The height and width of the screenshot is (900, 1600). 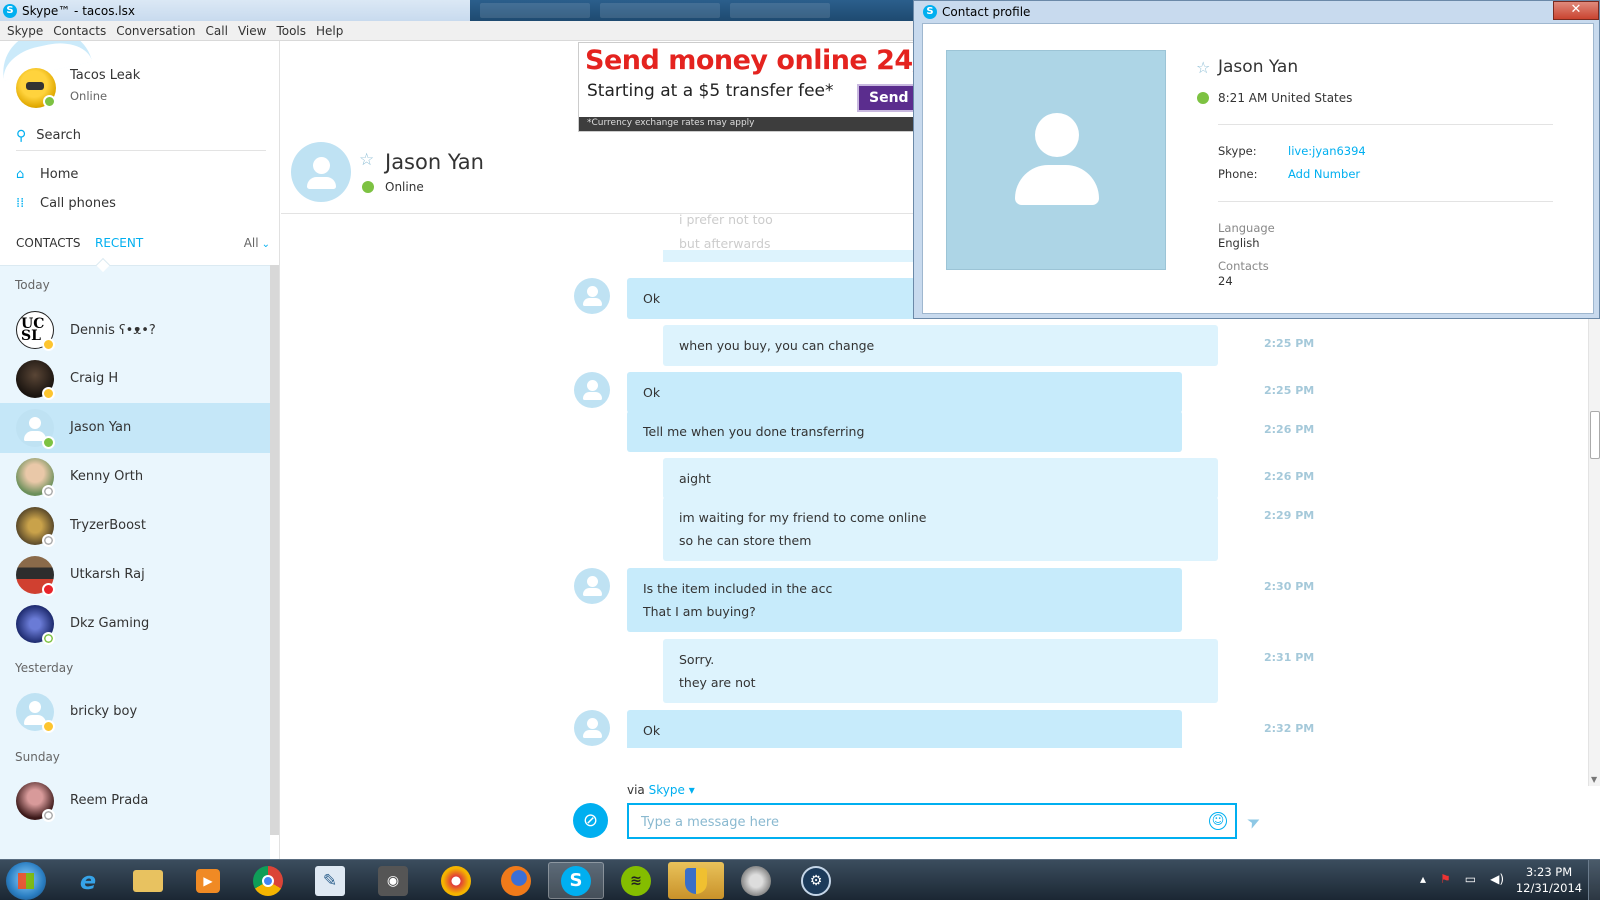 I want to click on group-header-today: Today, so click(x=32, y=285).